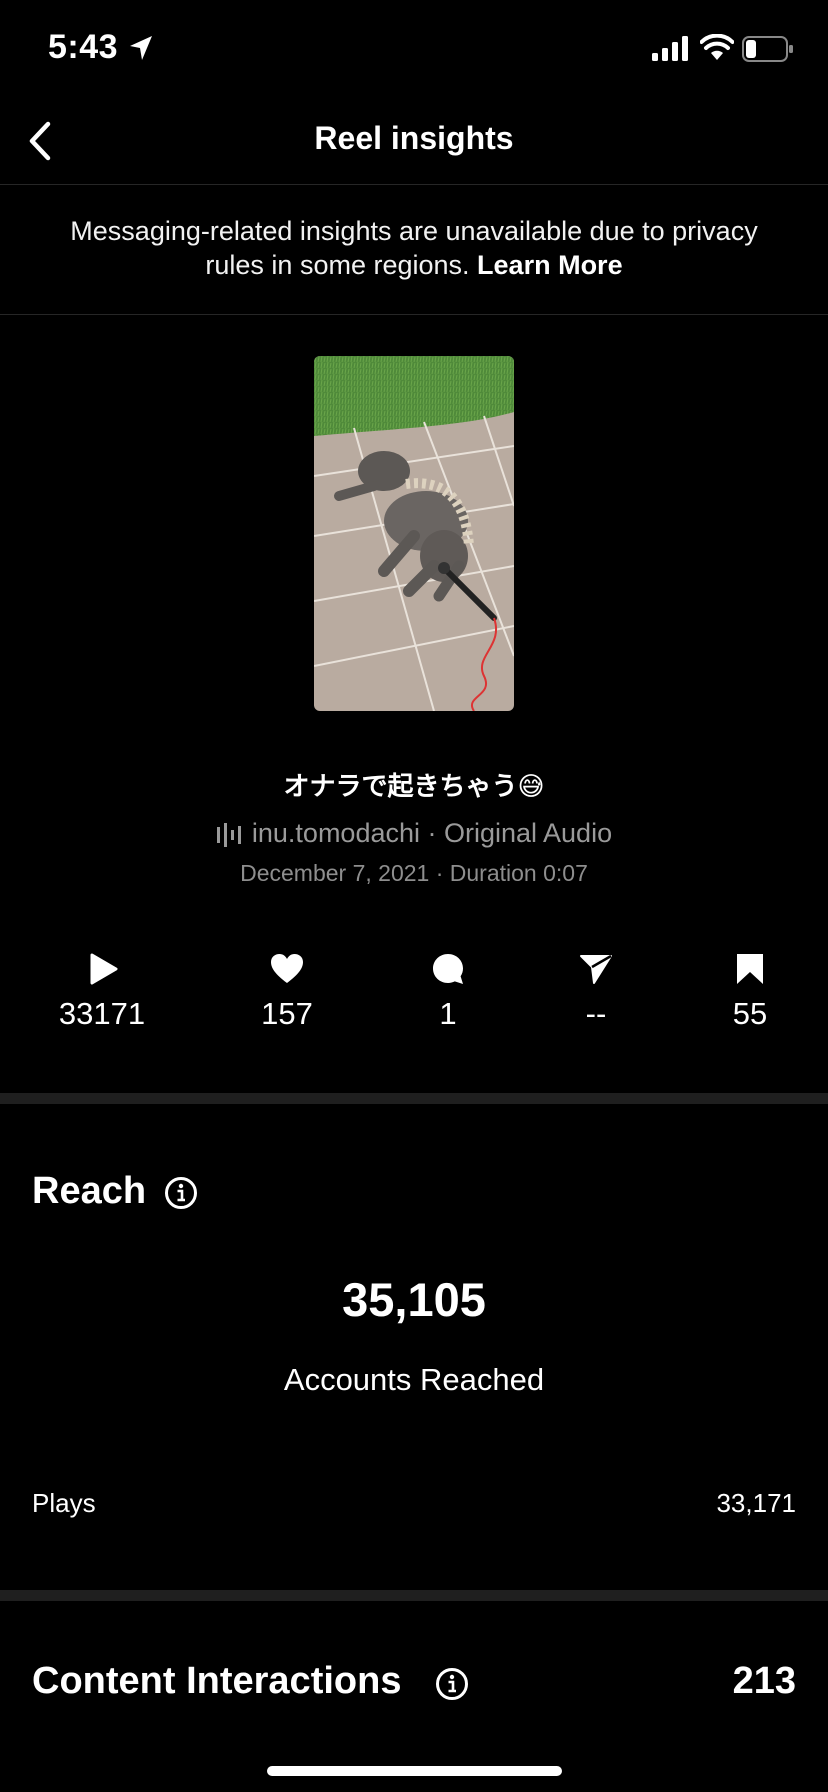  I want to click on saves-count: 55, so click(750, 1013).